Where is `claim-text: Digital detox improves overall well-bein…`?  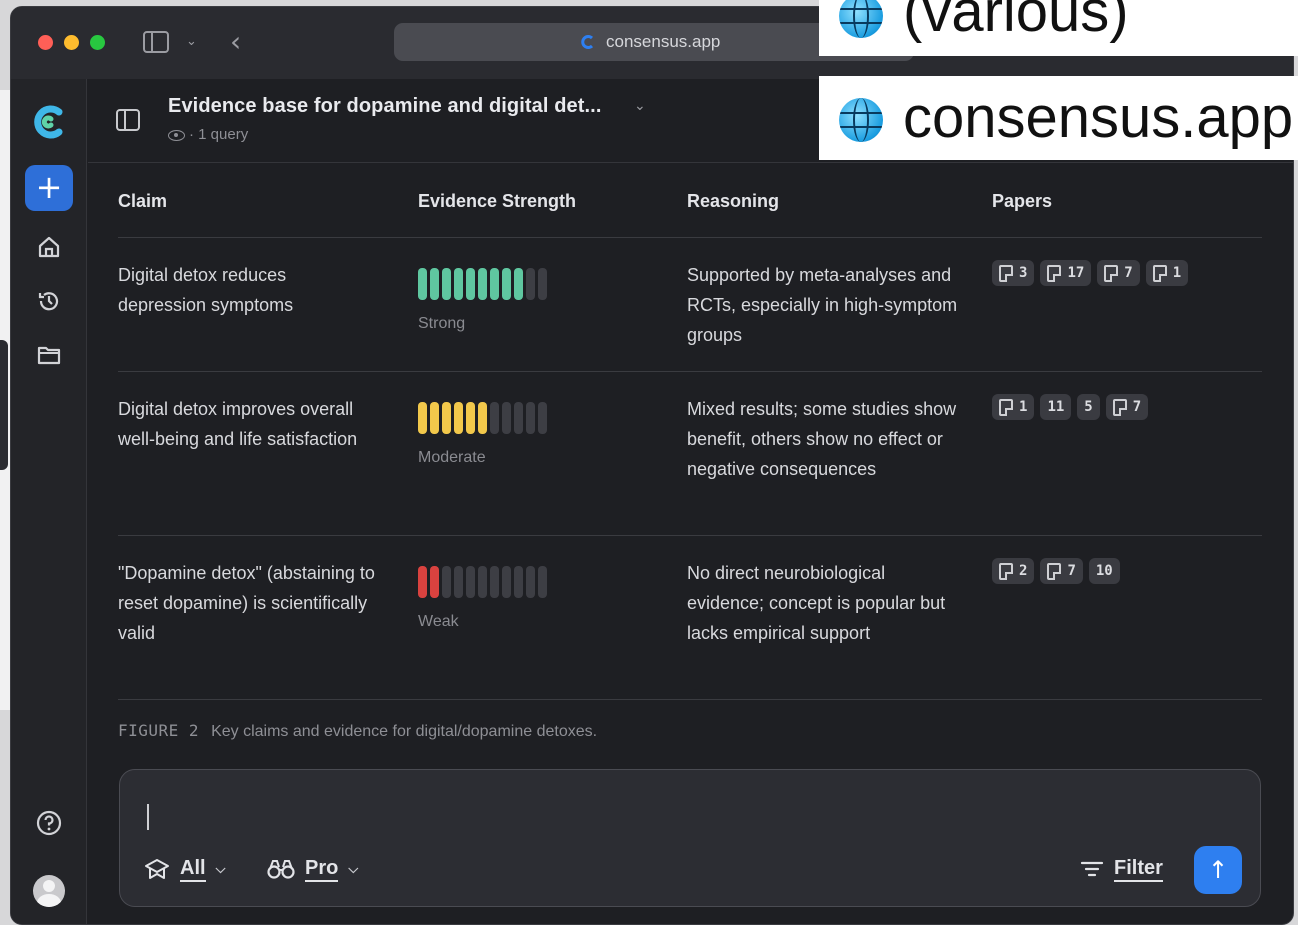 claim-text: Digital detox improves overall well-bein… is located at coordinates (238, 424).